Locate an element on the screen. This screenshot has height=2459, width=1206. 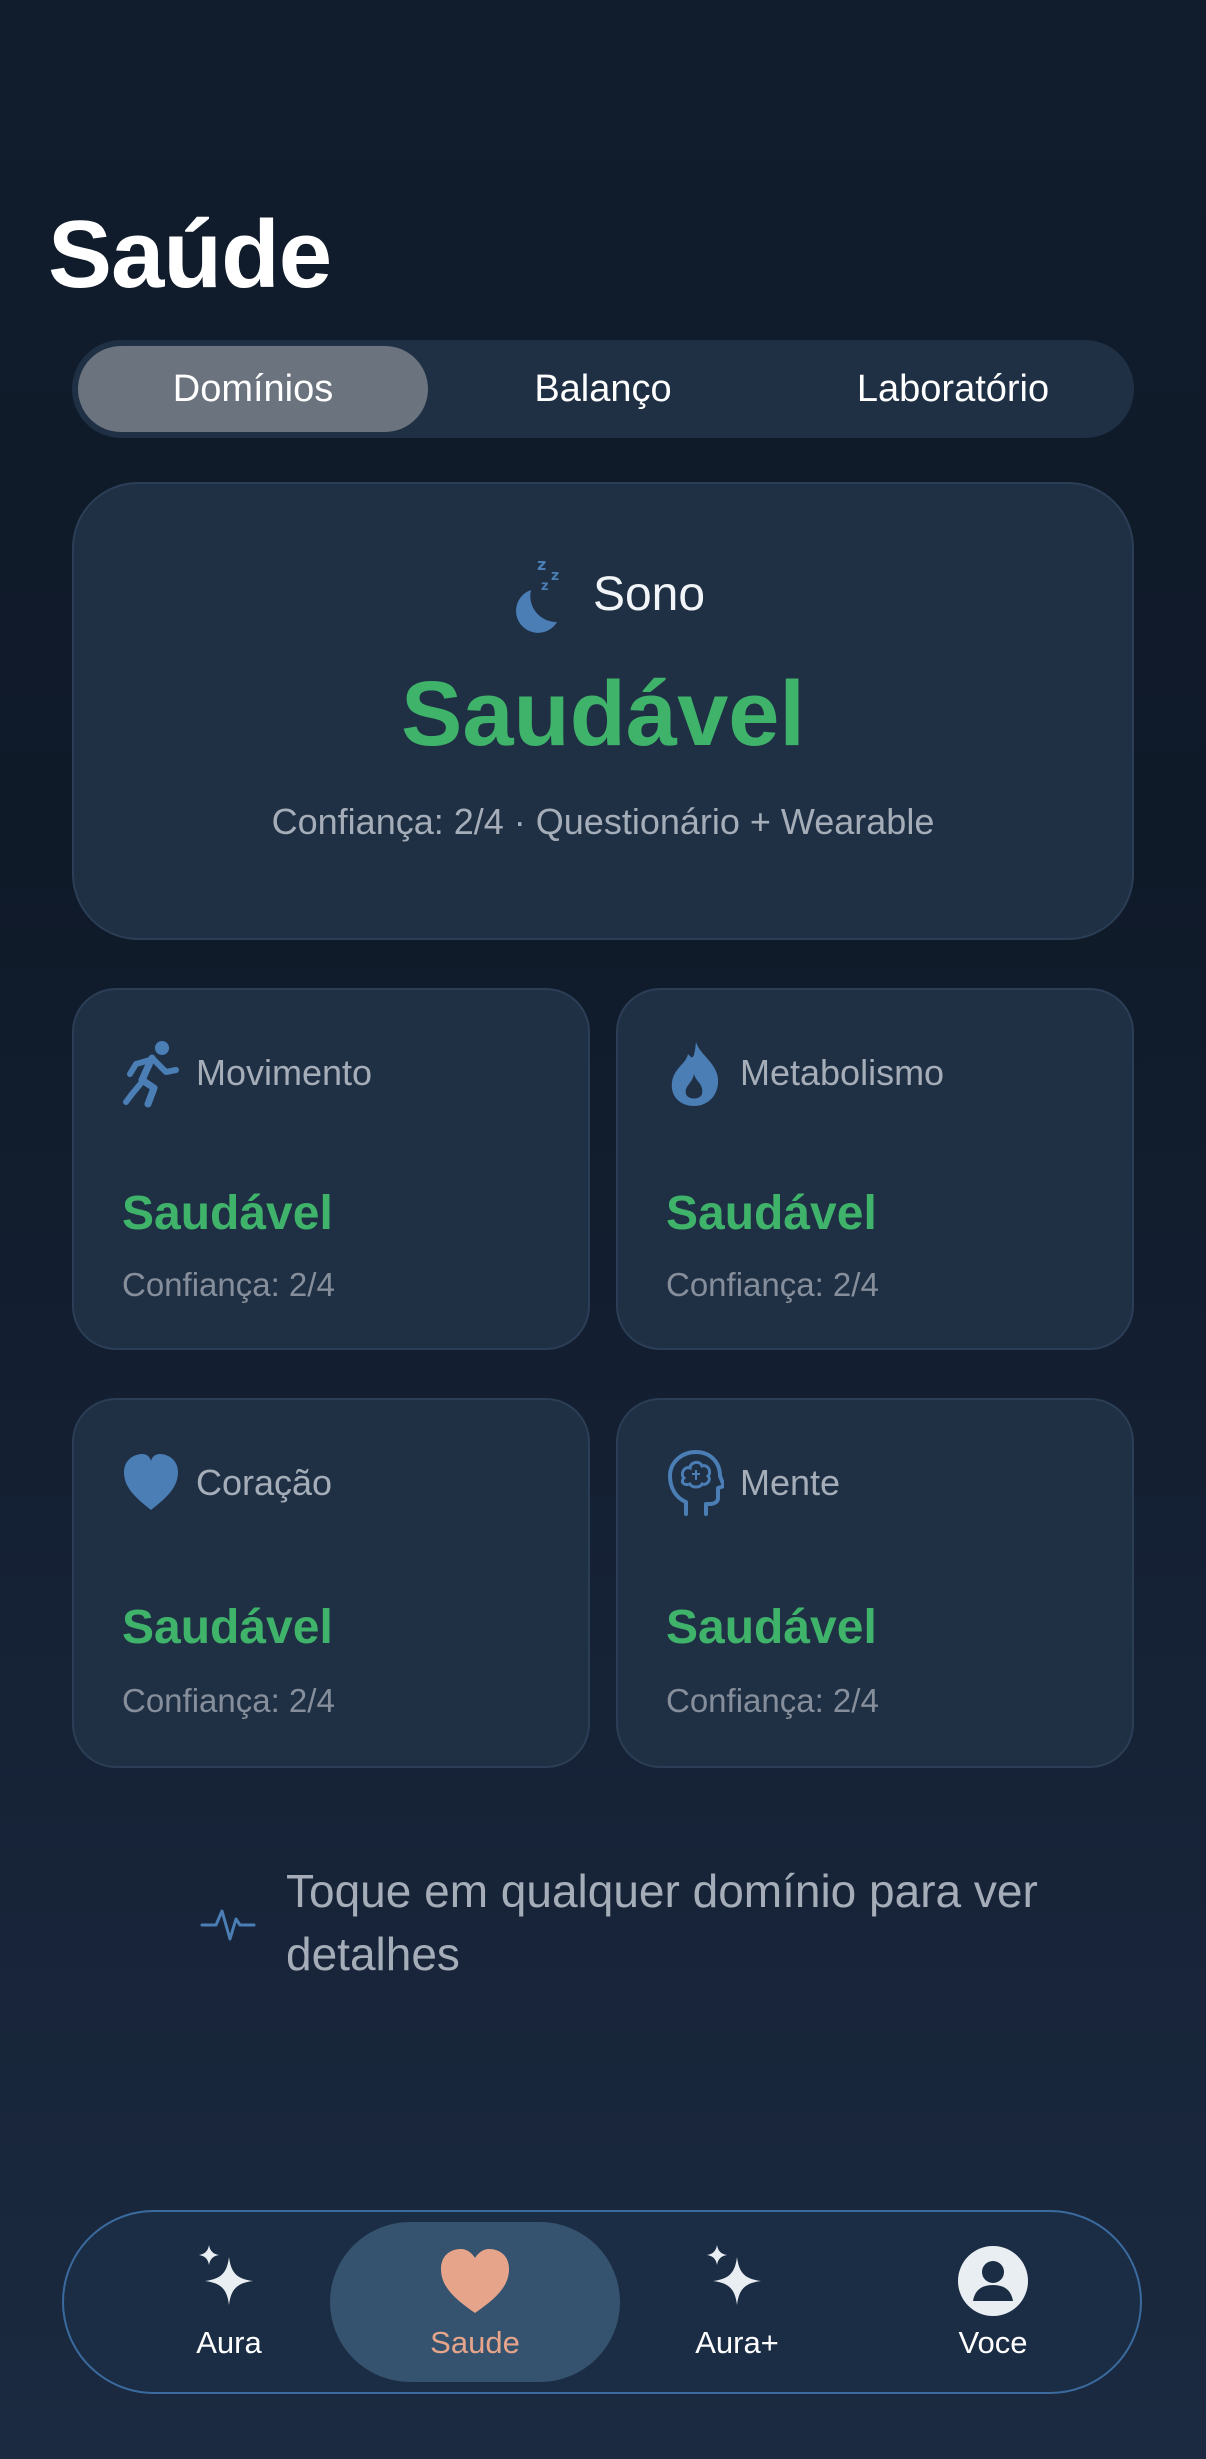
nav-item-voce: Voce is located at coordinates (993, 2302).